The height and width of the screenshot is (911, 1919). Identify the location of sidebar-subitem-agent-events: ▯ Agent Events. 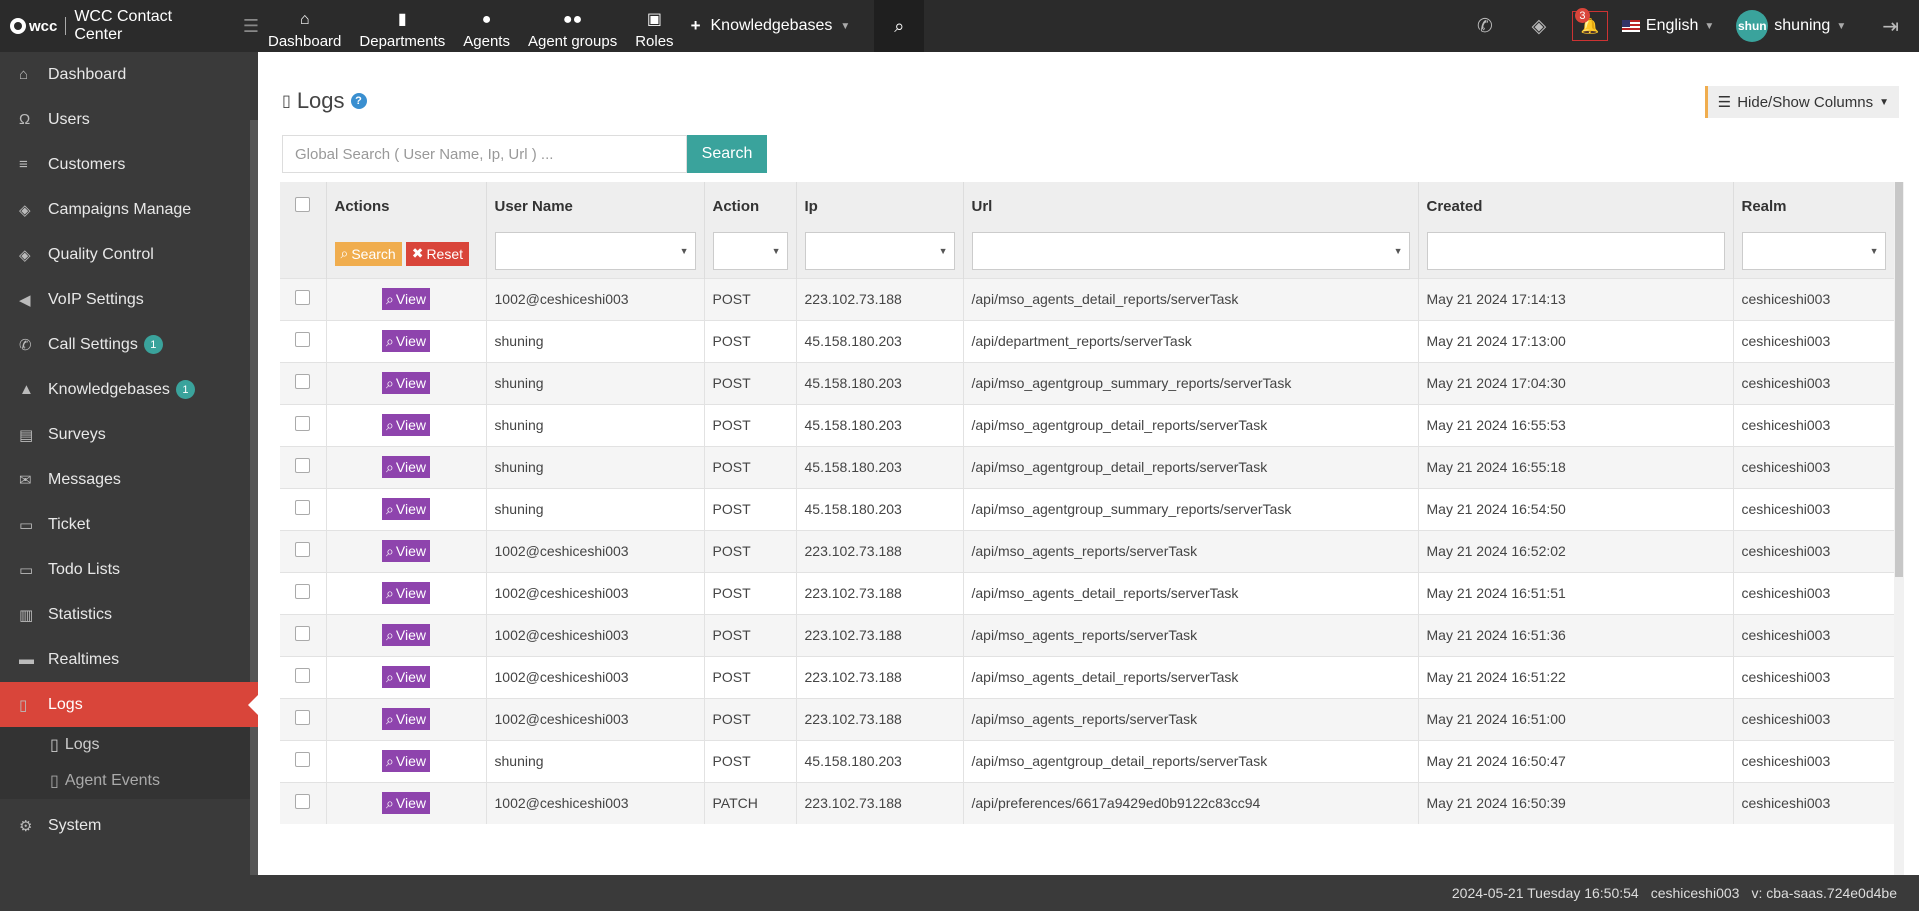
(125, 781).